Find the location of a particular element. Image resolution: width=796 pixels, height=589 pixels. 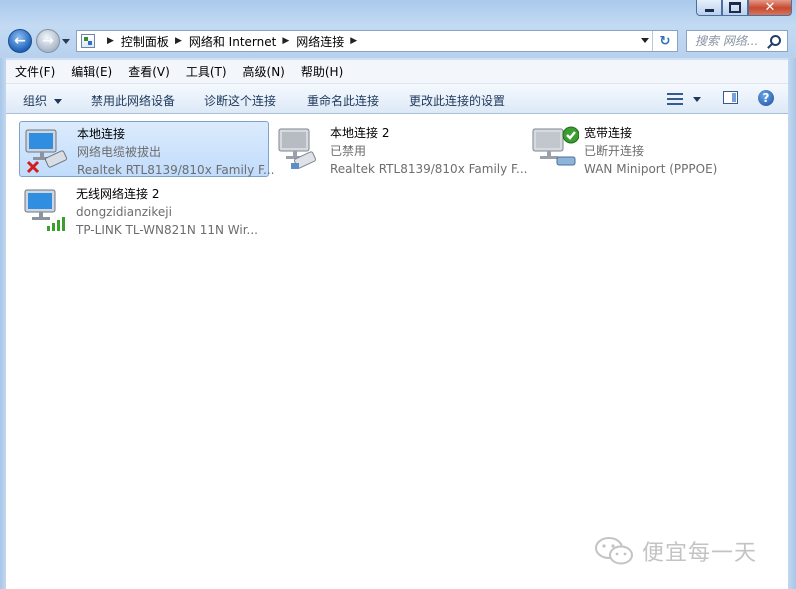

organize-button: 组织 is located at coordinates (42, 100).